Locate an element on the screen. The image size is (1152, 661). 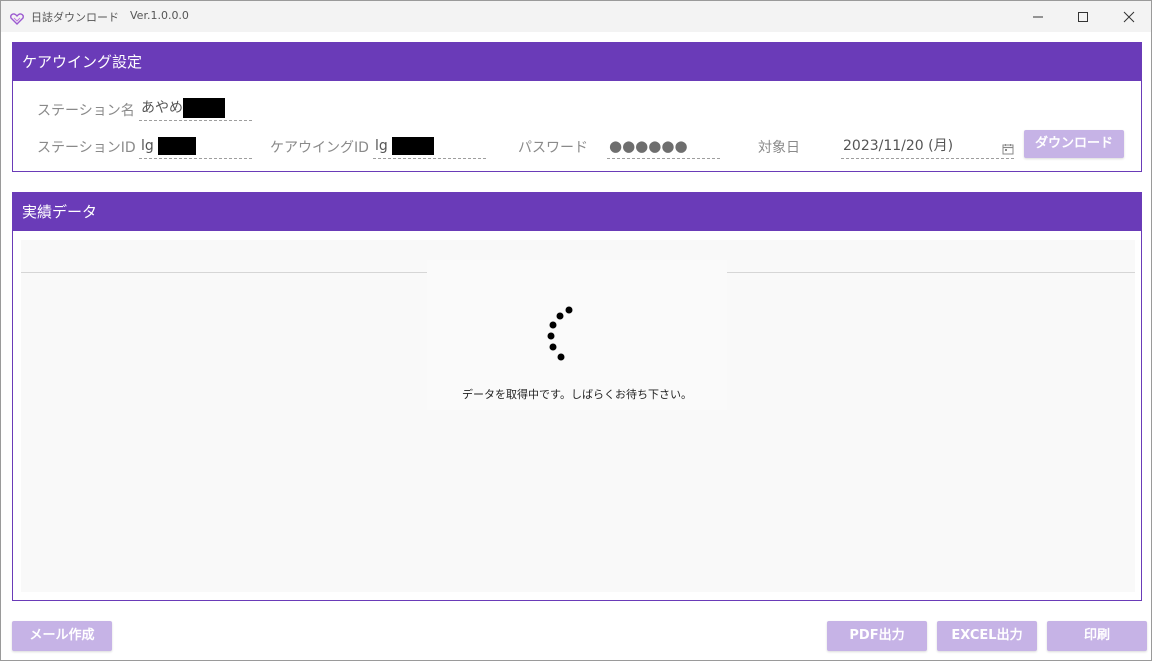
station-name-value: あやめ is located at coordinates (162, 108).